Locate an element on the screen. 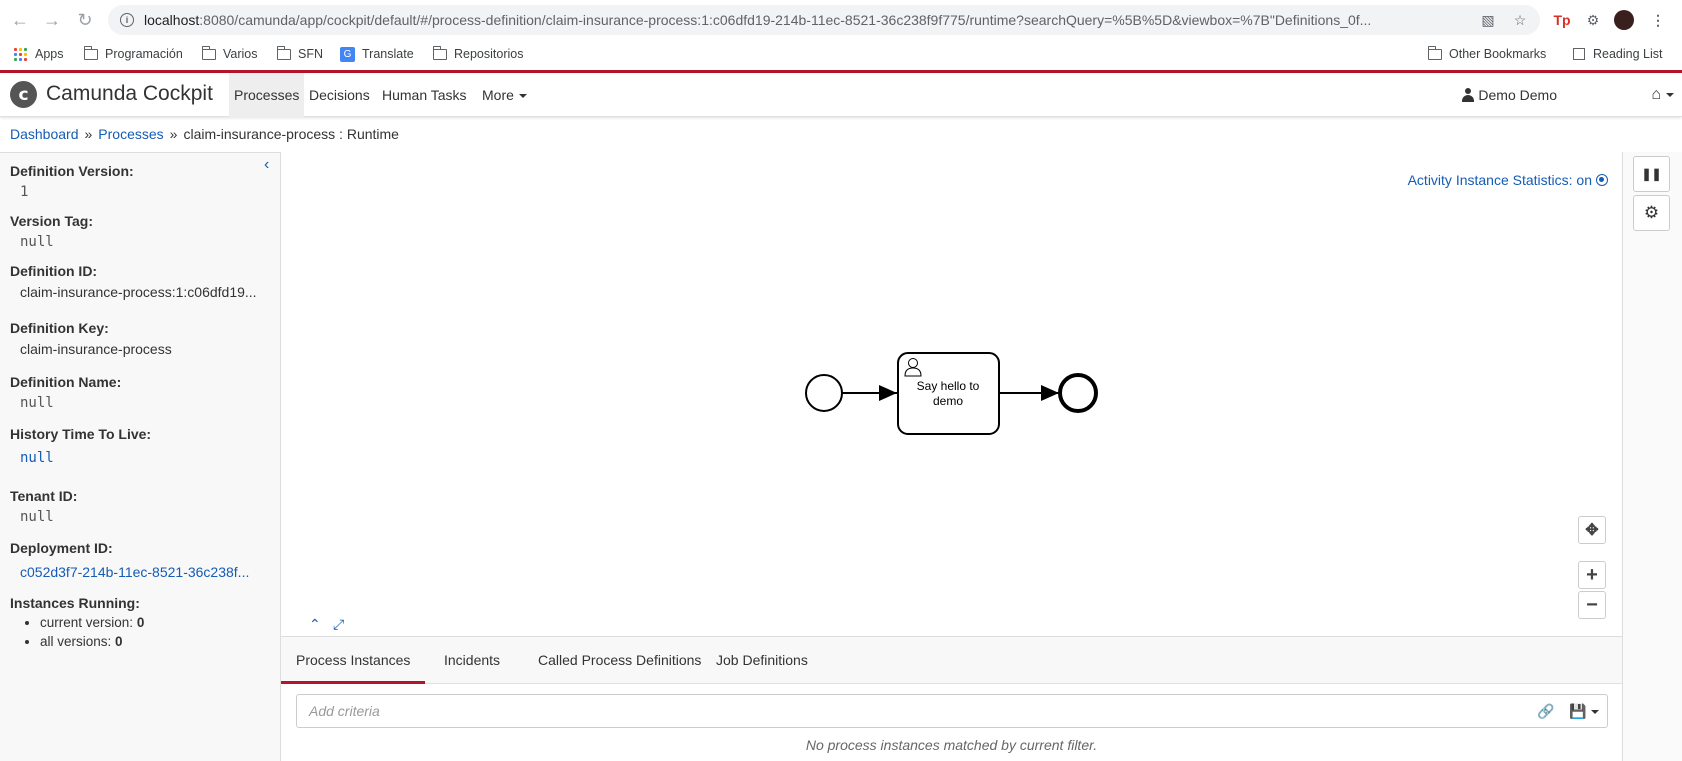 The width and height of the screenshot is (1682, 761). bookmark-programacion: Programación is located at coordinates (133, 54).